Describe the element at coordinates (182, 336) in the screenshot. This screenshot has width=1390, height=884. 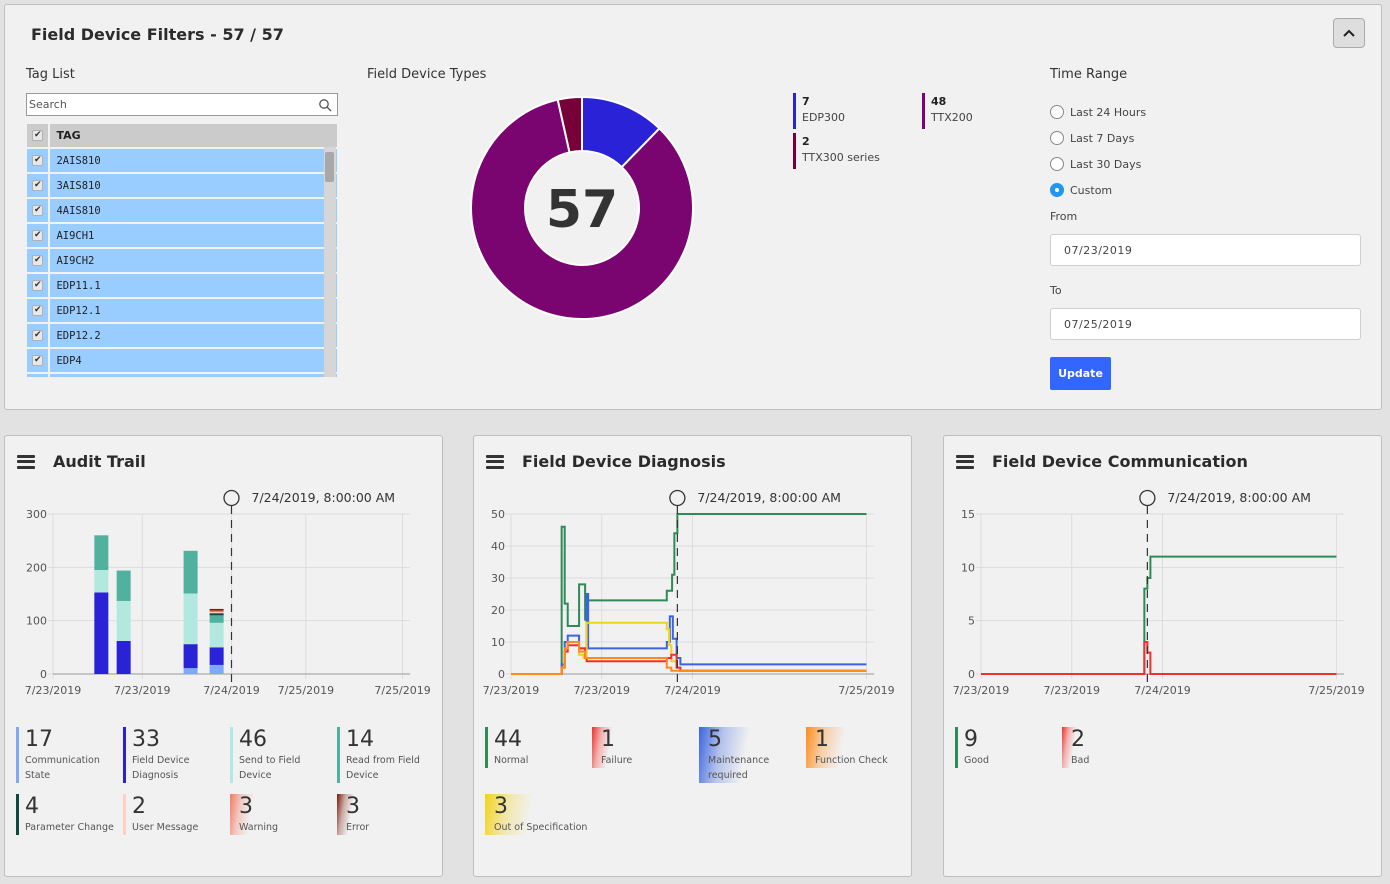
I see `tag-row: ✔ EDP12.2` at that location.